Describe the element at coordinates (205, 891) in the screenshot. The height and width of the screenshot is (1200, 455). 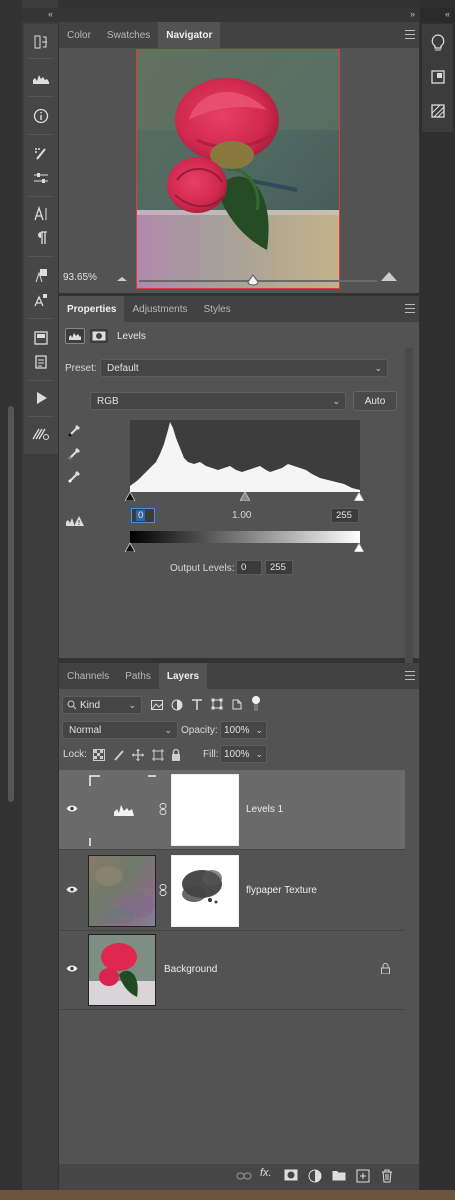
I see `texture-mask-thumbnail` at that location.